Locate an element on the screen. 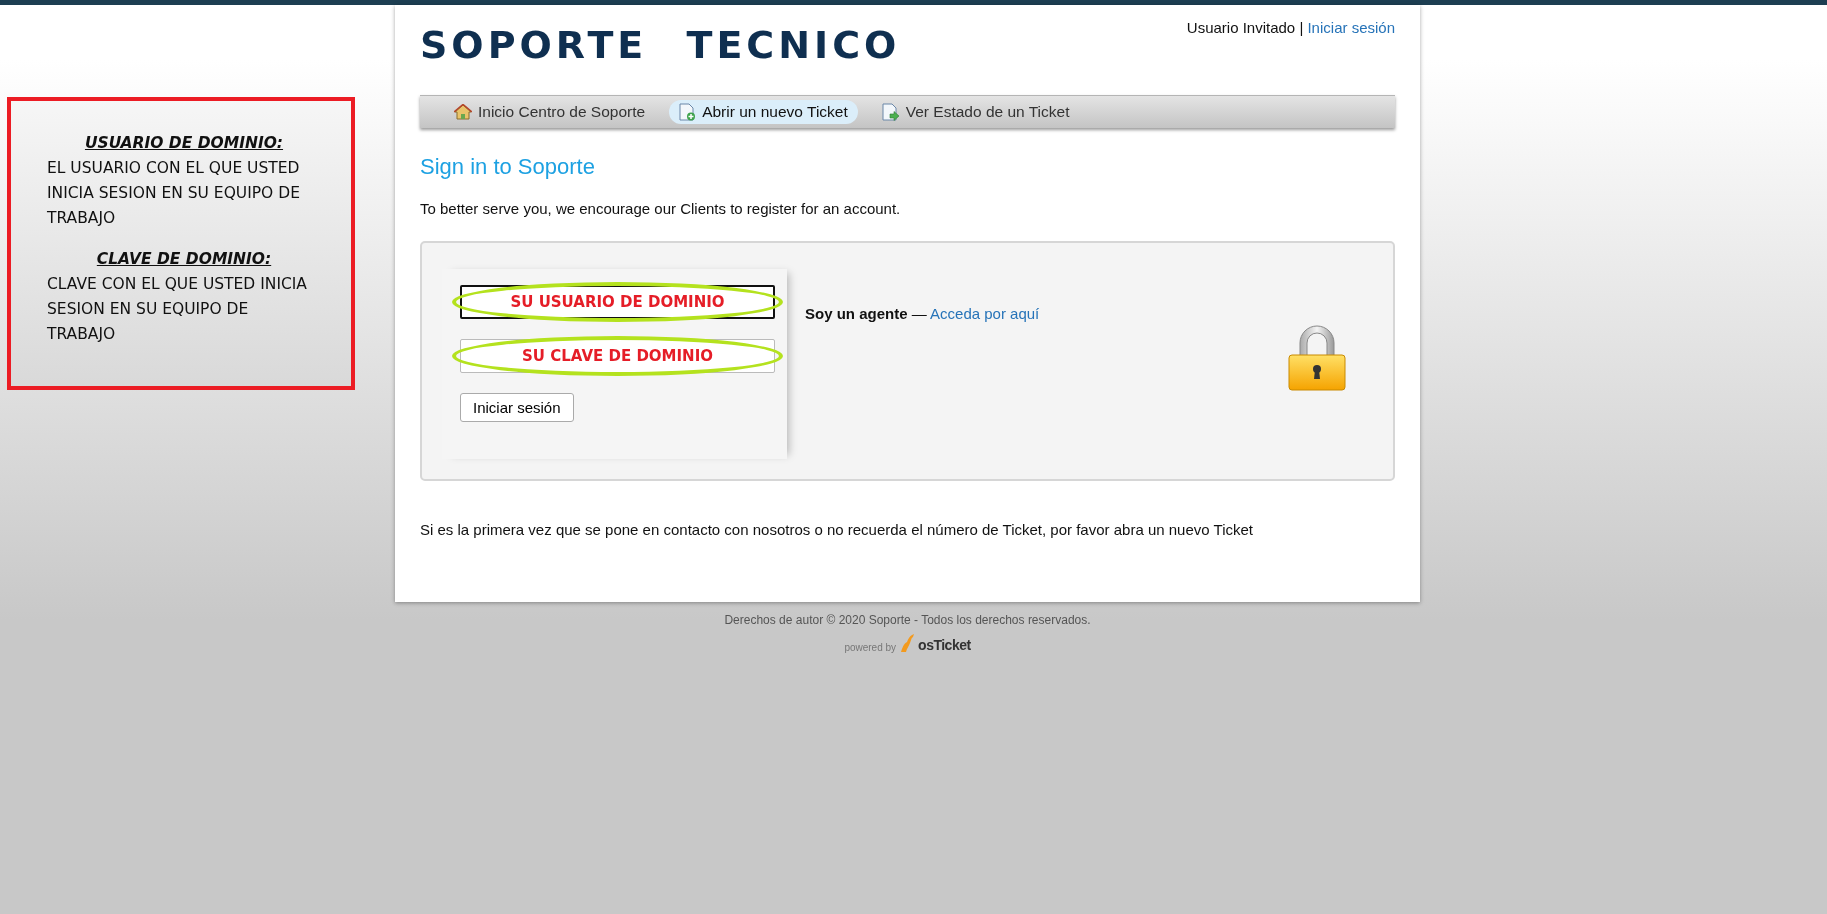 This screenshot has width=1827, height=914. callout-oval: SU CLAVE DE DOMINIO is located at coordinates (617, 356).